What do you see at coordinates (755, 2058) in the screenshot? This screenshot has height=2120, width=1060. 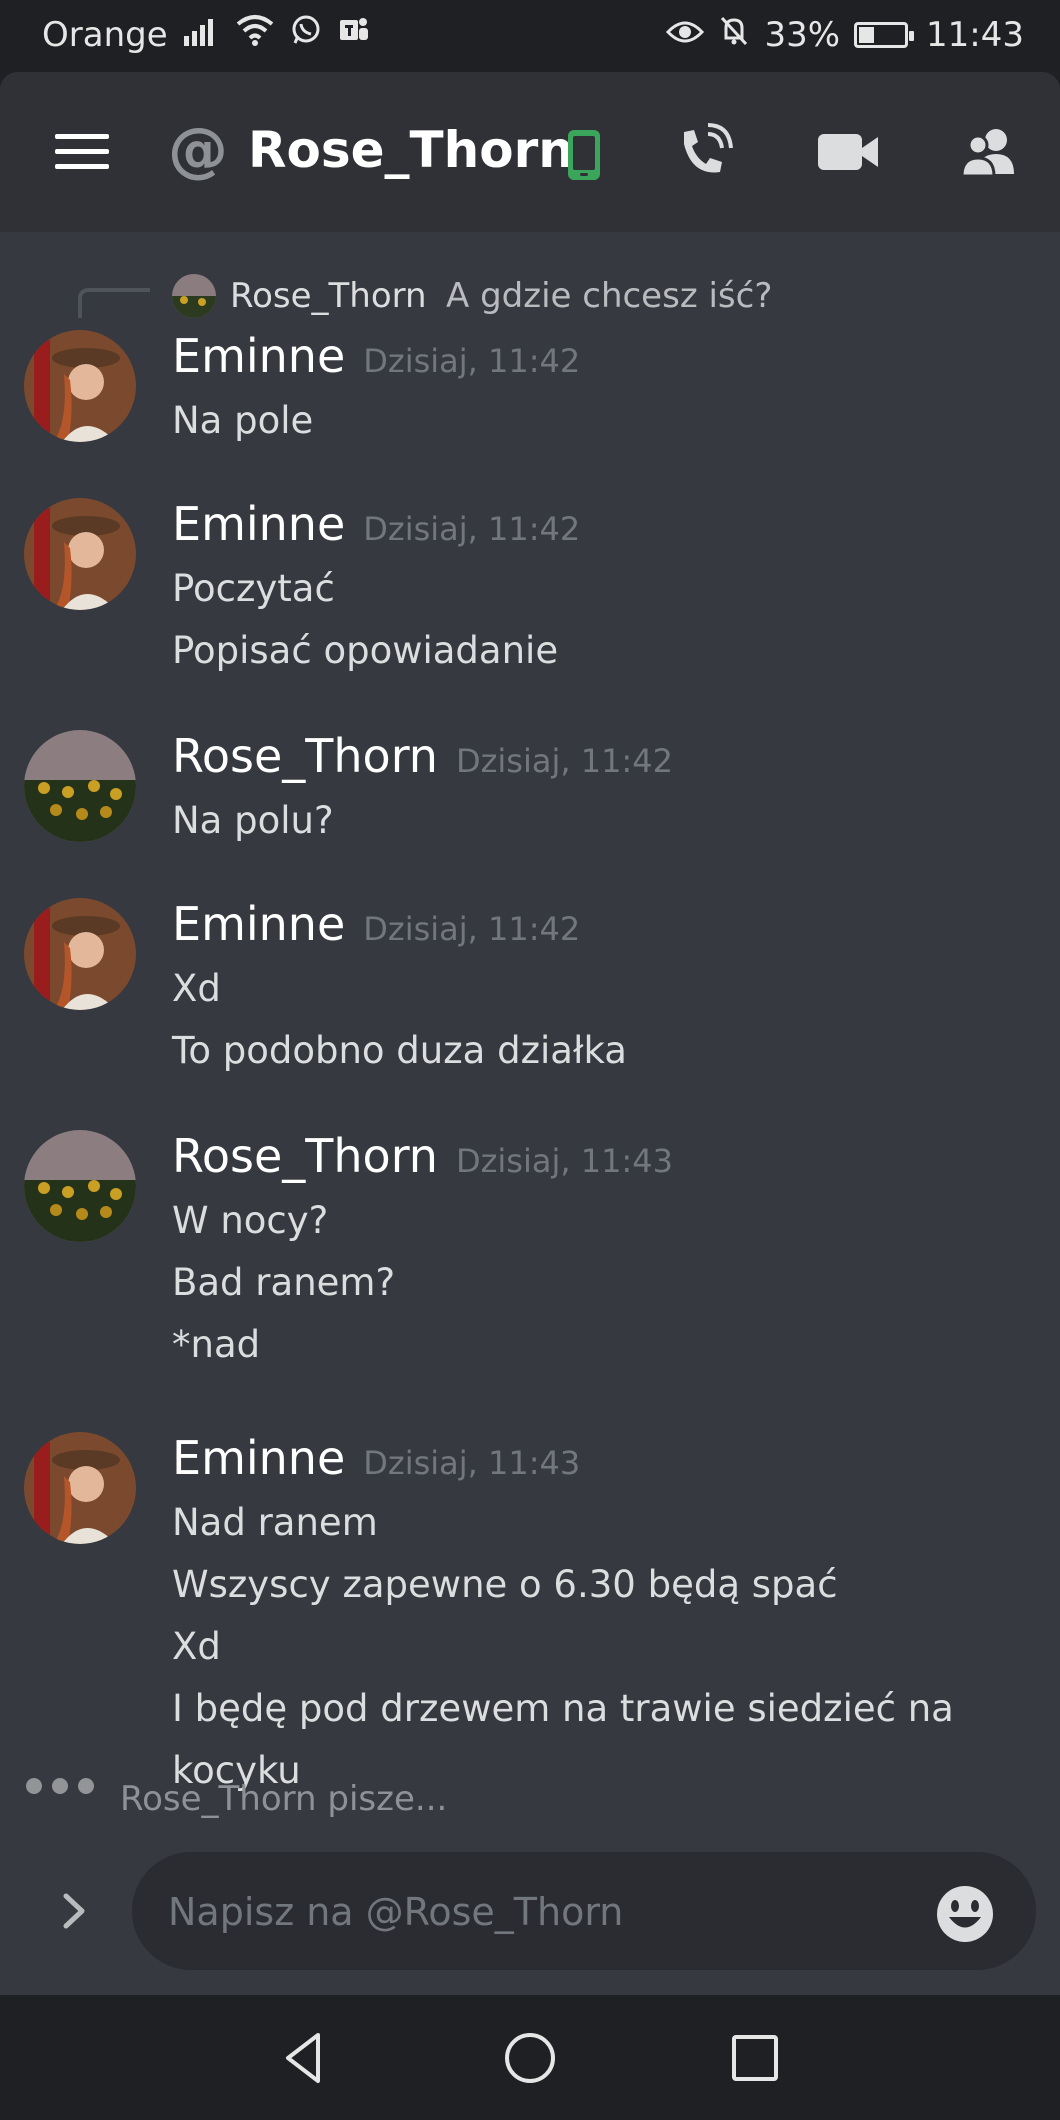 I see `recents-icon` at bounding box center [755, 2058].